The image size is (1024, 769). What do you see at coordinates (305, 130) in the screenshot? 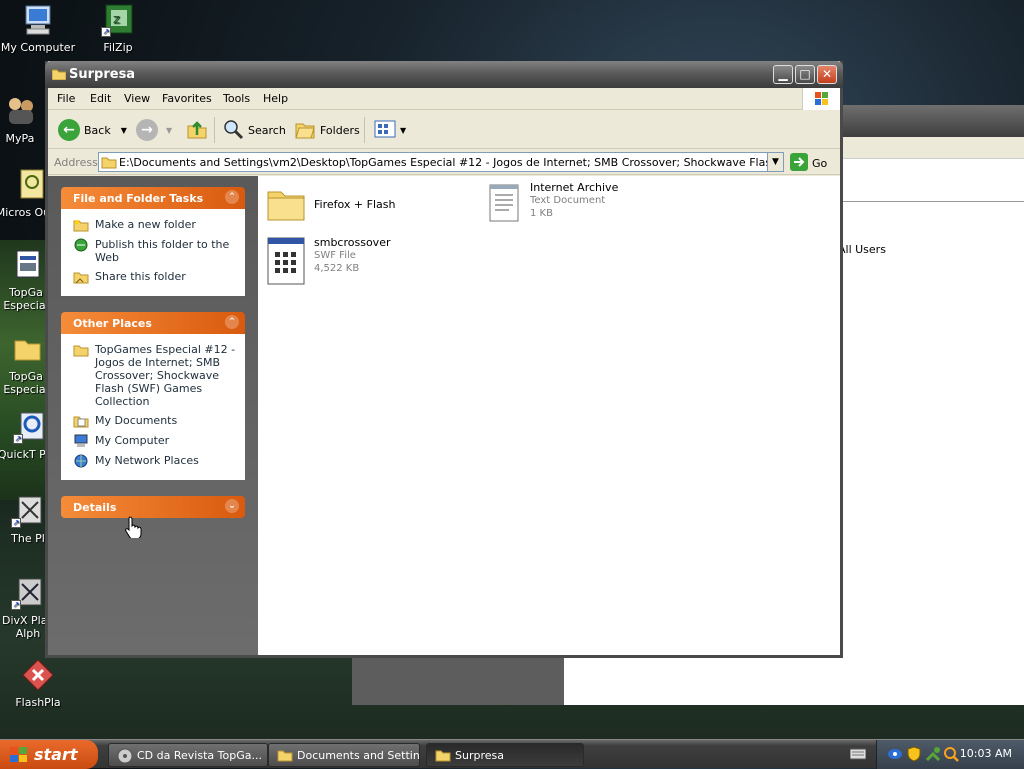
I see `folders-icon` at bounding box center [305, 130].